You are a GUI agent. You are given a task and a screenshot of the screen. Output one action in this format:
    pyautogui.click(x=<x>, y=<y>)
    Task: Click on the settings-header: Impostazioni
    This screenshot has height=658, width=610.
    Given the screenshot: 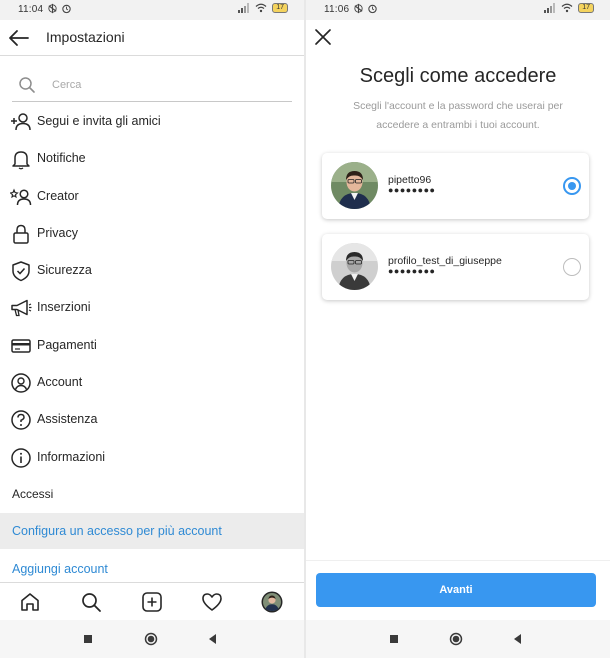 What is the action you would take?
    pyautogui.click(x=152, y=38)
    